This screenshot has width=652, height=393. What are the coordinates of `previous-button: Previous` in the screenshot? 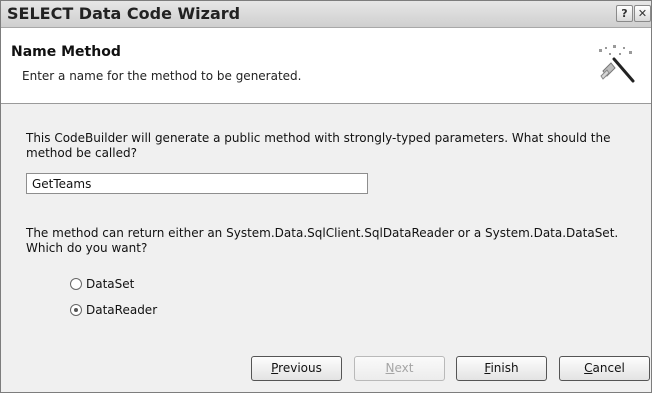 It's located at (296, 368).